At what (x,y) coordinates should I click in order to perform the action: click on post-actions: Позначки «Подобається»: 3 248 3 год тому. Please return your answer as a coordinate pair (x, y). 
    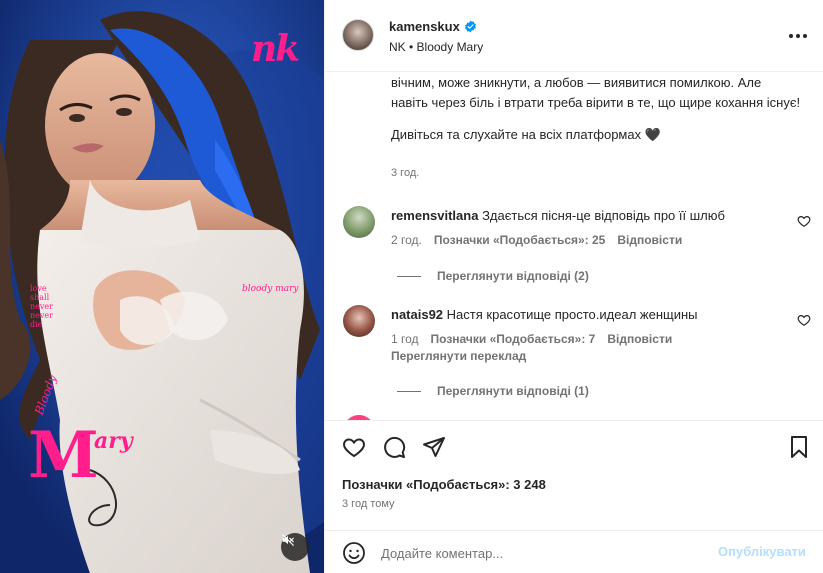
    Looking at the image, I should click on (574, 475).